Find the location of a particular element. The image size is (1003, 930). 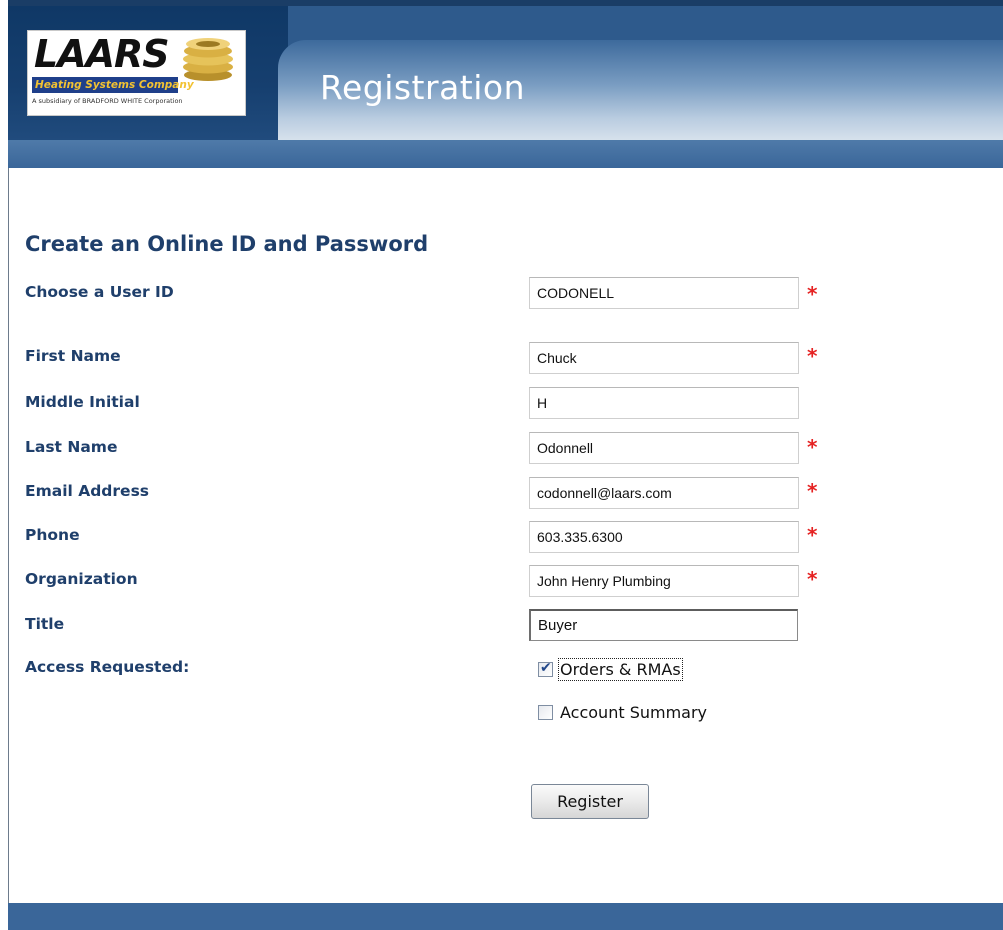

checkmark-icon: ✔ is located at coordinates (546, 667).